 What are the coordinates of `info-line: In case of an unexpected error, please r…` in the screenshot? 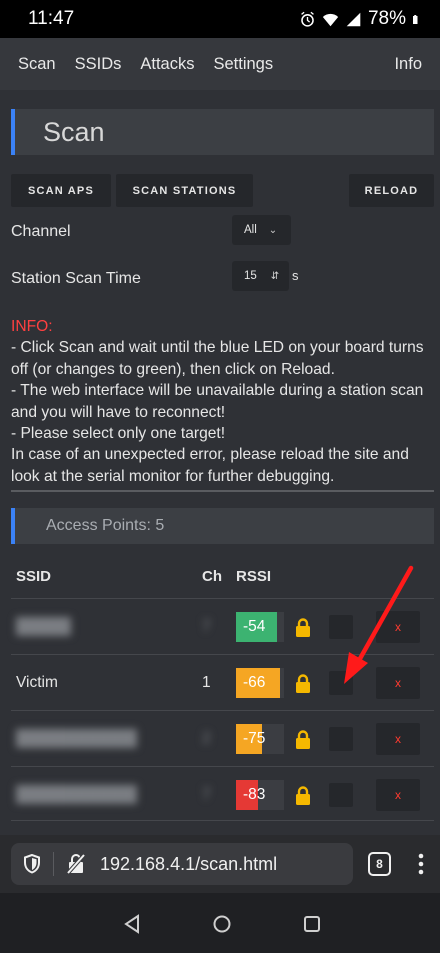 It's located at (210, 465).